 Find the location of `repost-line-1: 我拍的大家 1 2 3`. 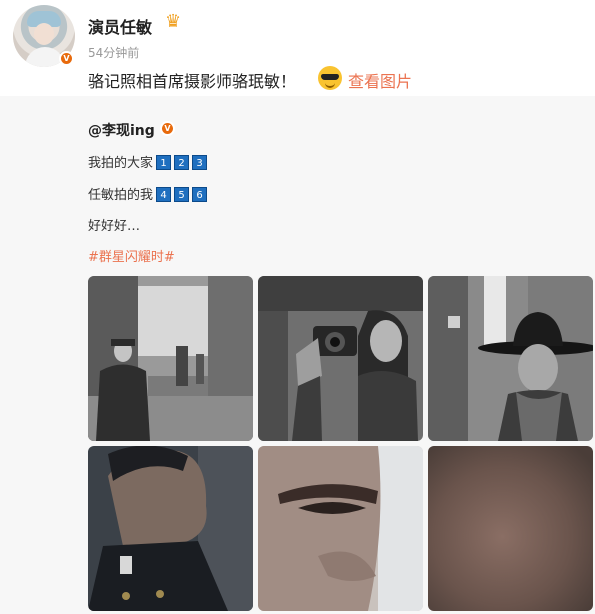

repost-line-1: 我拍的大家 1 2 3 is located at coordinates (148, 161).